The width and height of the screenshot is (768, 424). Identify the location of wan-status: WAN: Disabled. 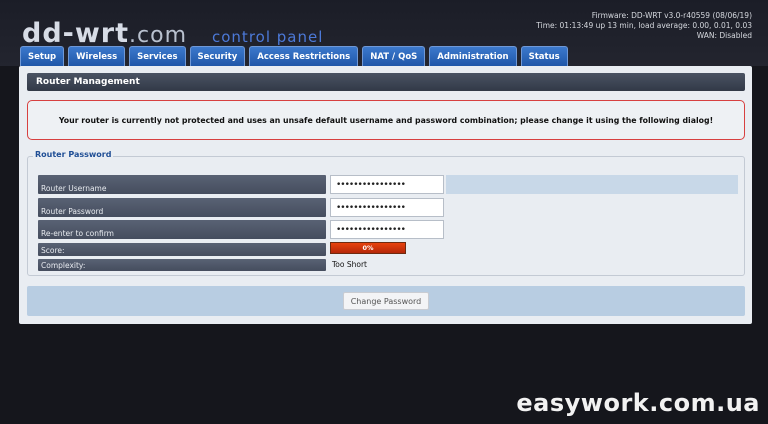
(724, 35).